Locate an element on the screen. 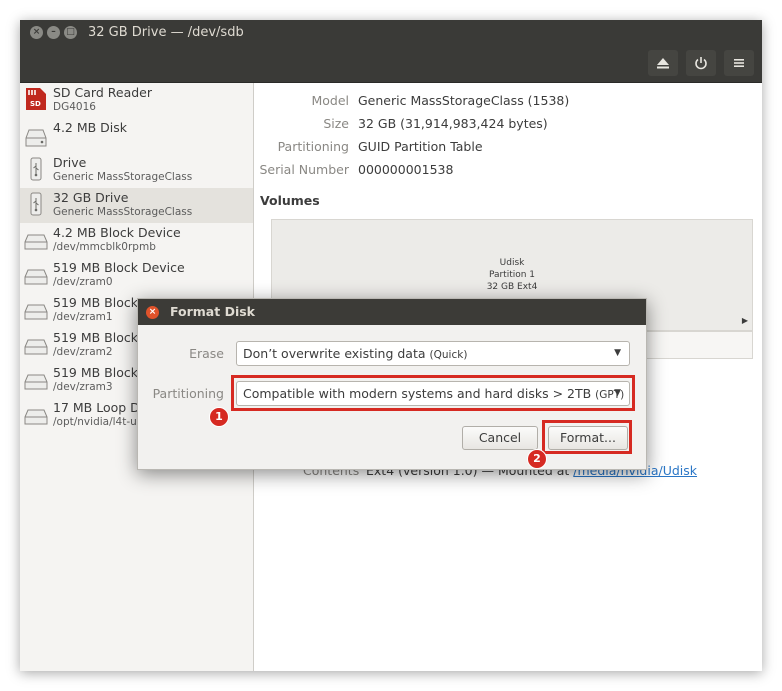 The image size is (782, 691). erase-value: Don’t overwrite existing data (Quick) is located at coordinates (355, 353).